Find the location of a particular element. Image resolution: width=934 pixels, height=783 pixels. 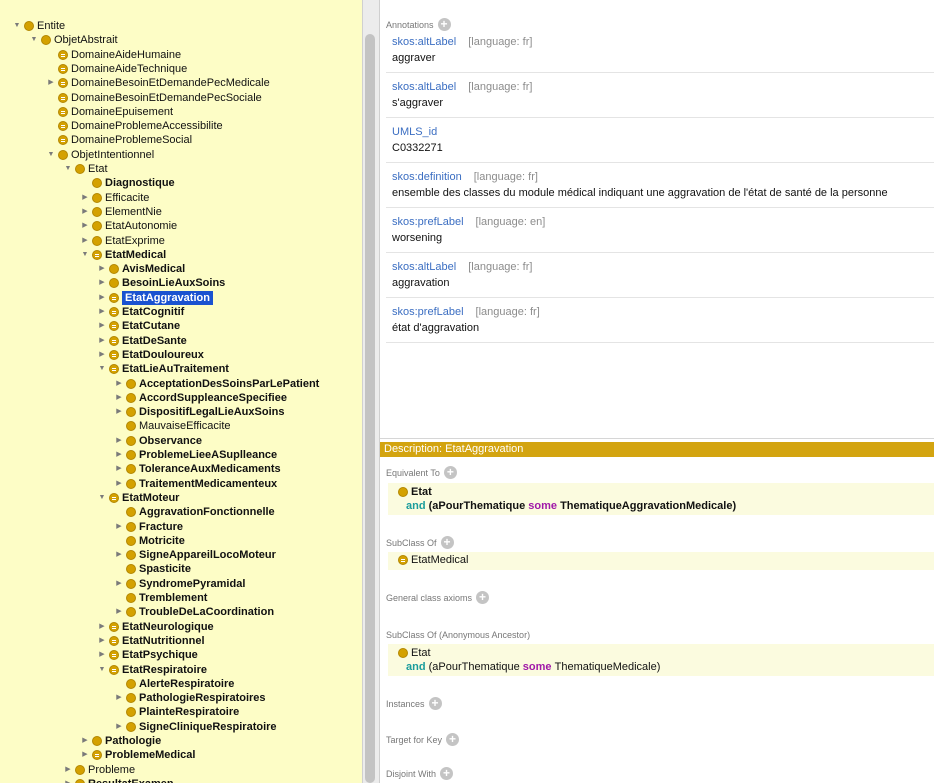

tree-row: Spasticite is located at coordinates (152, 569).